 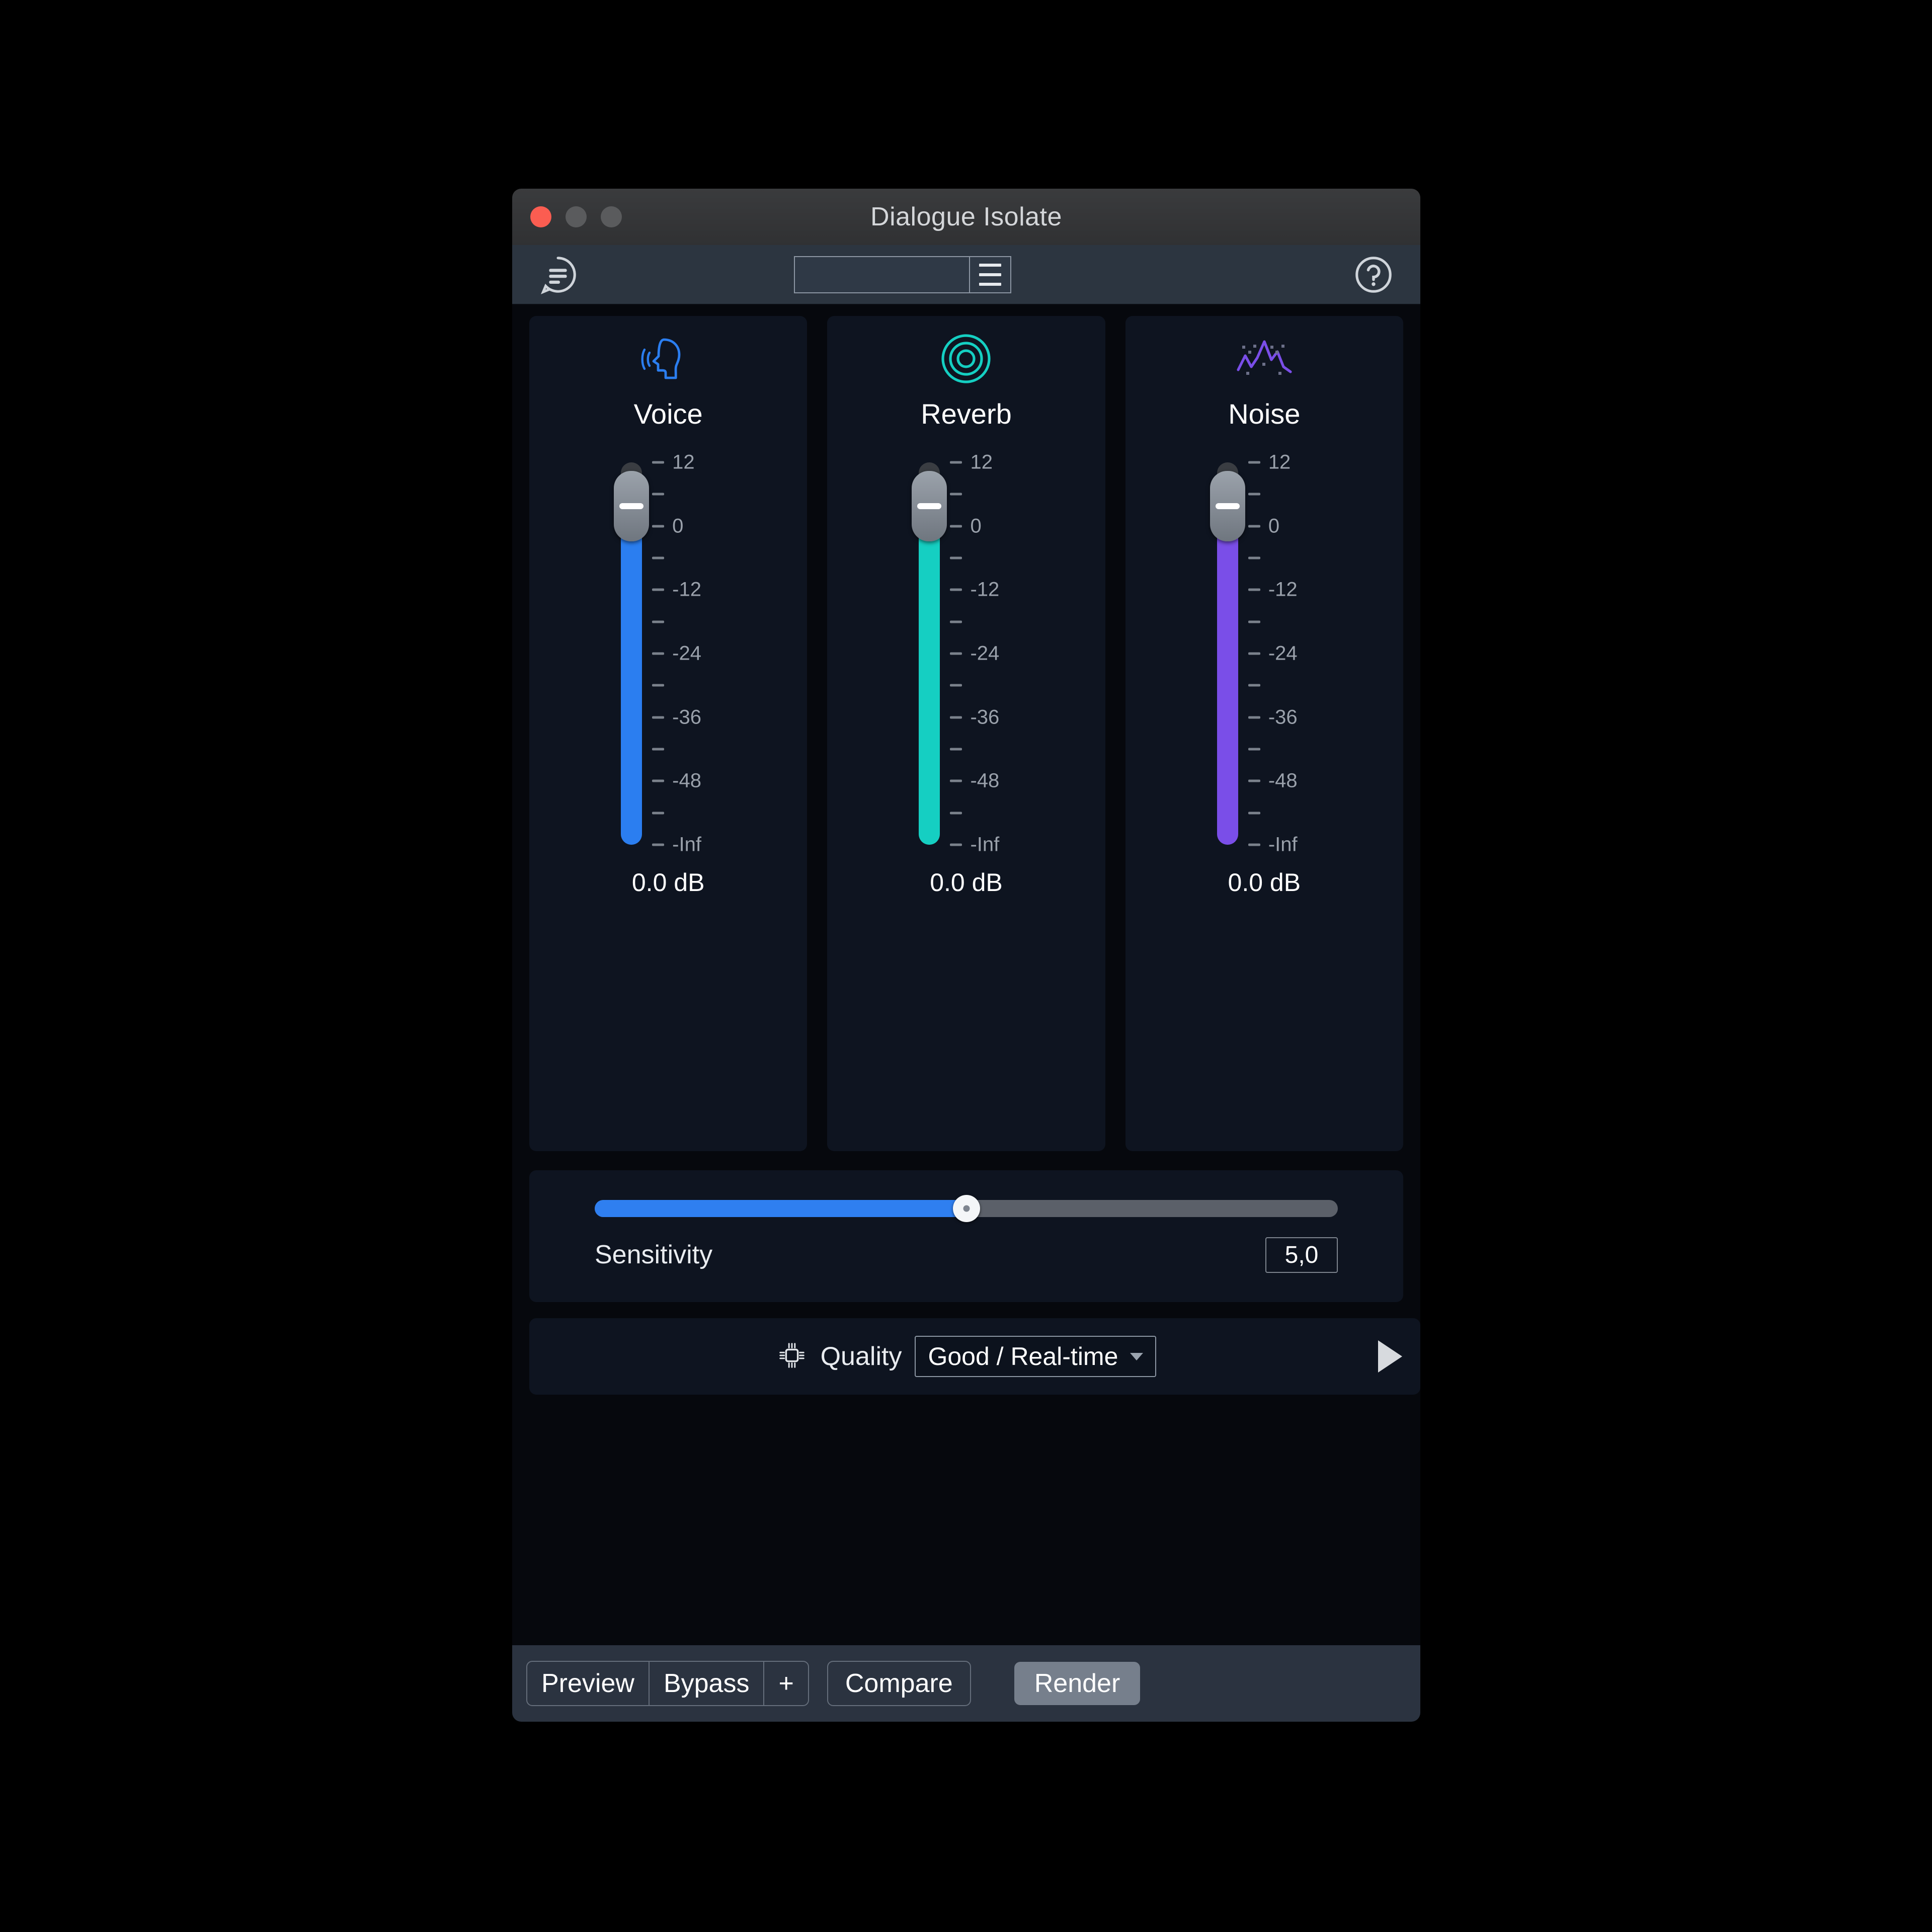 I want to click on render-button: Render, so click(x=1077, y=1683).